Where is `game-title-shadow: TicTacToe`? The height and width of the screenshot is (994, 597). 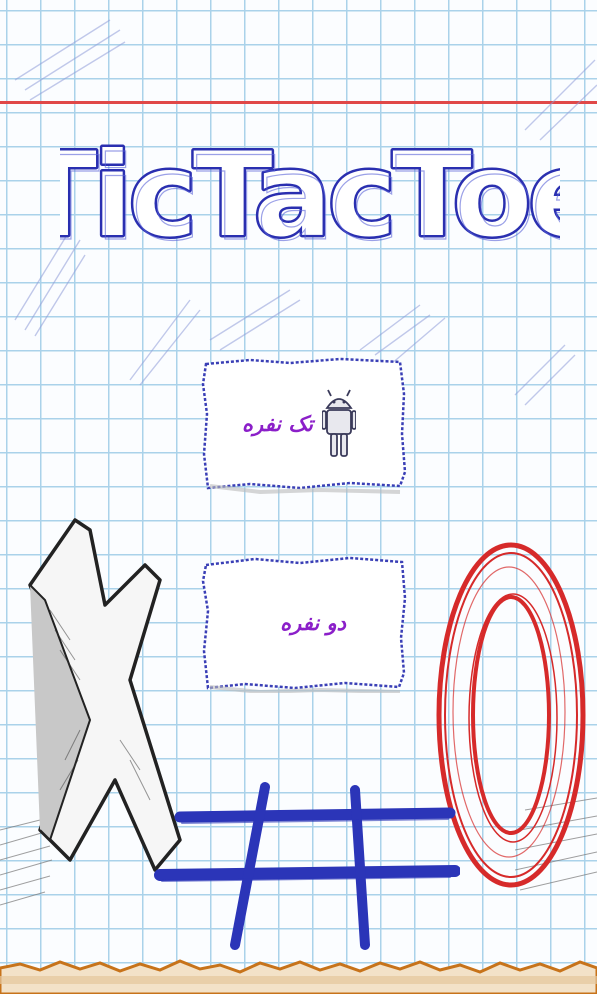 game-title-shadow: TicTacToe is located at coordinates (310, 199).